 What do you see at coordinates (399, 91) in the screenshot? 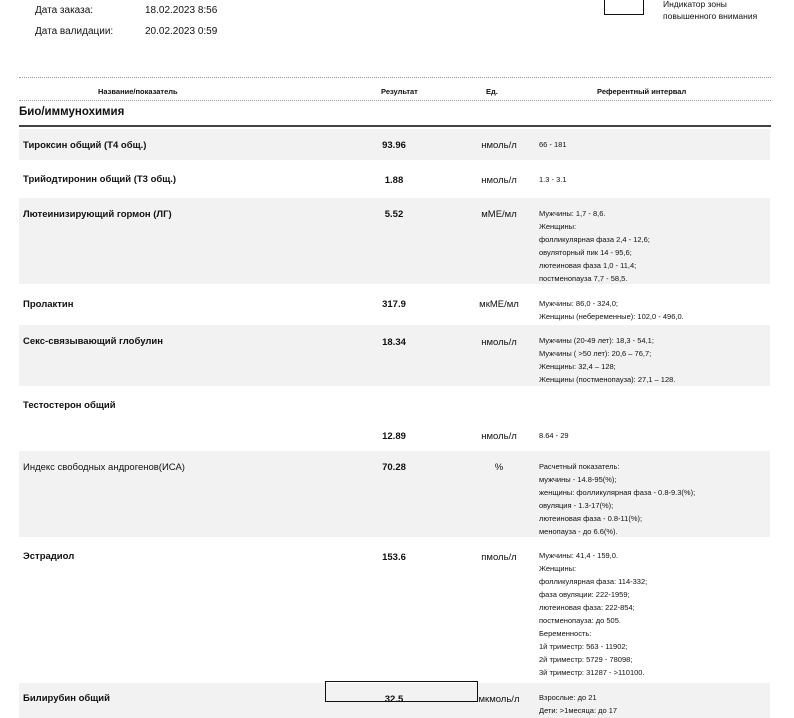
I see `col-header-result: Результат` at bounding box center [399, 91].